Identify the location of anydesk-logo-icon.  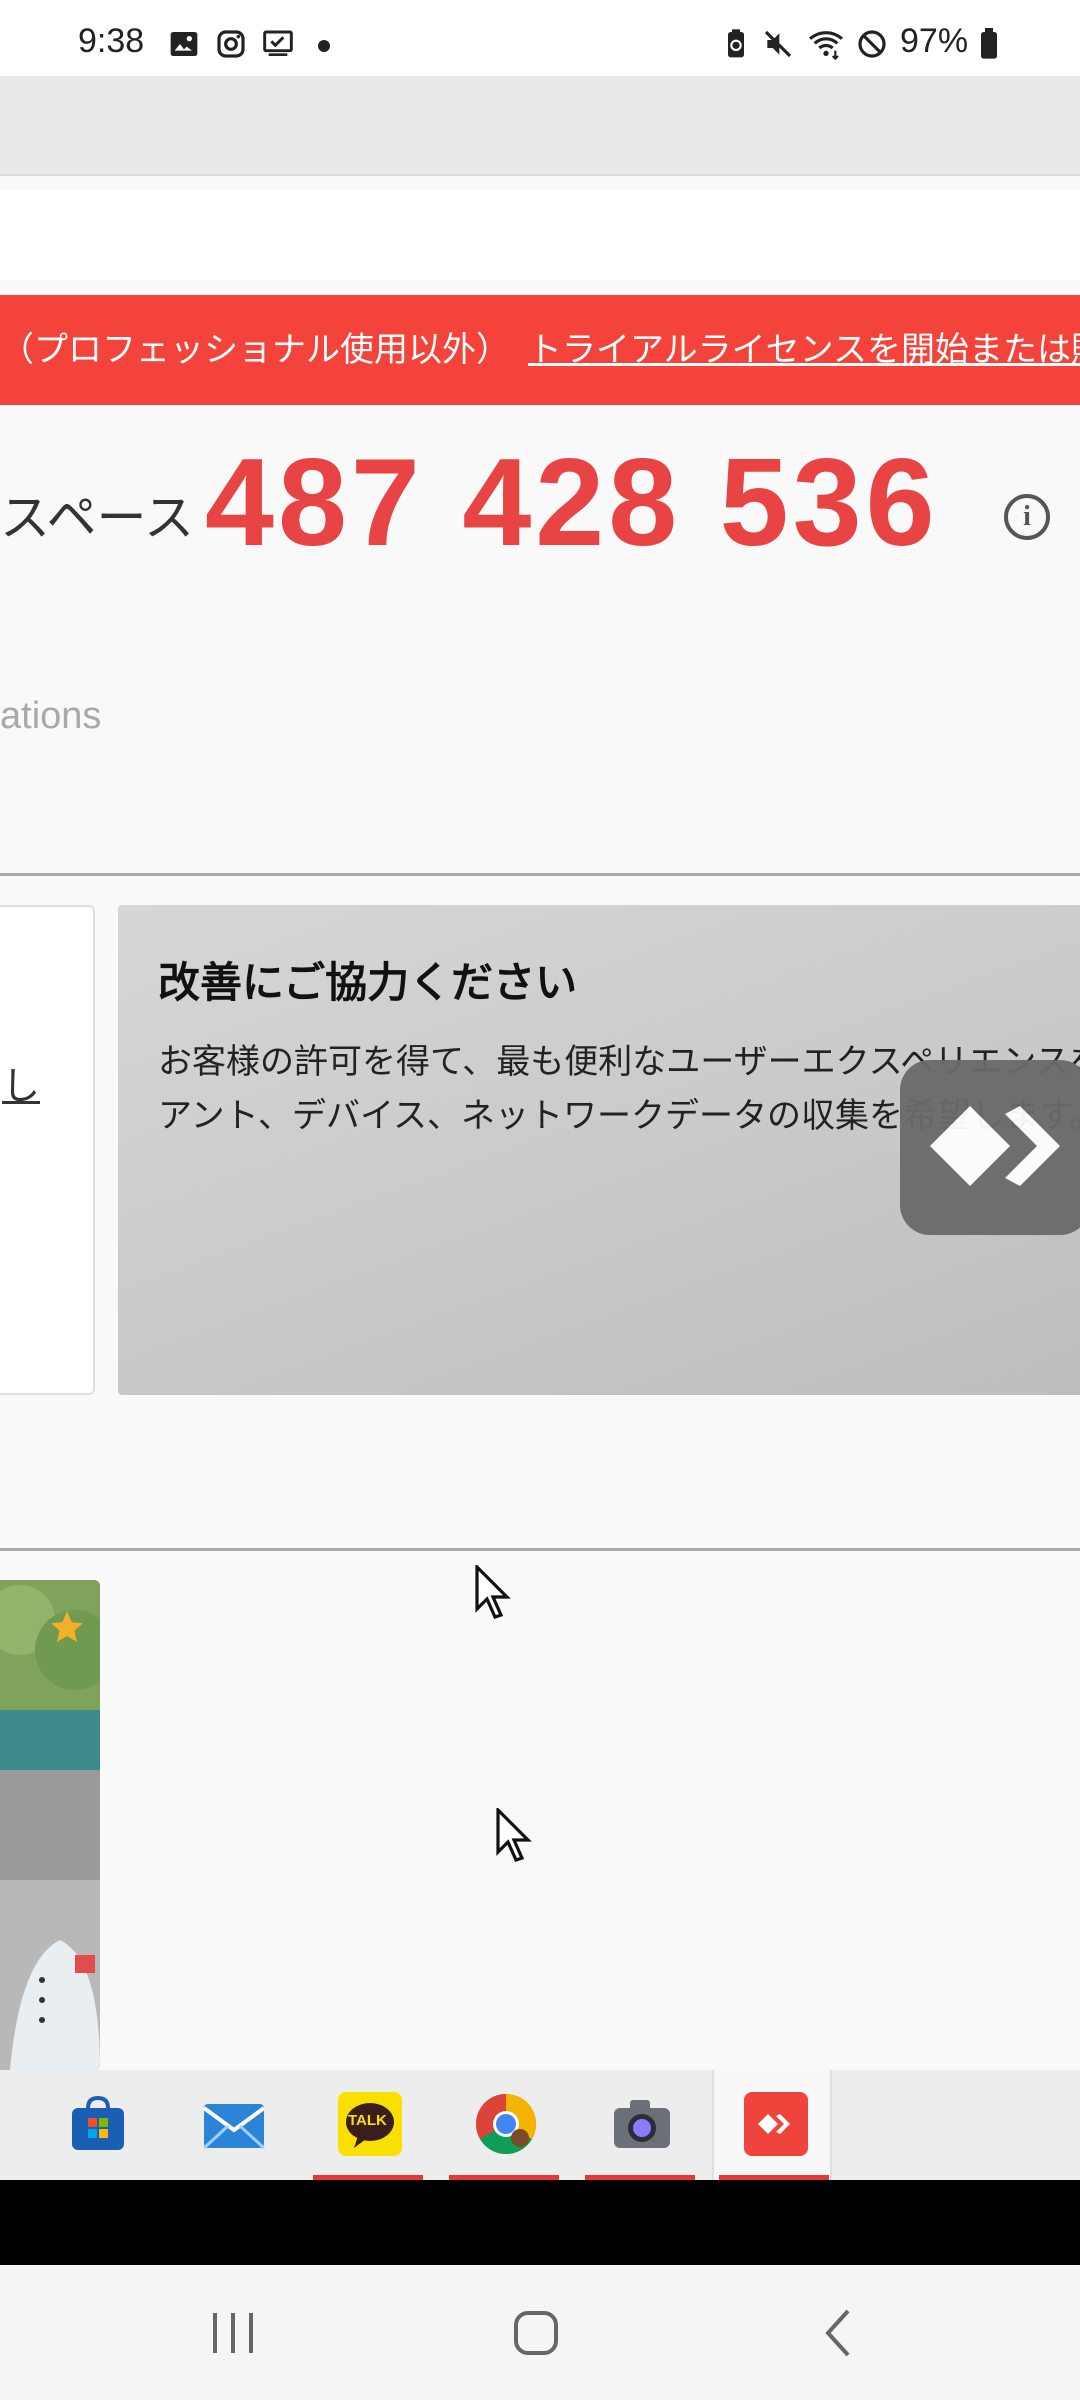
(995, 1146).